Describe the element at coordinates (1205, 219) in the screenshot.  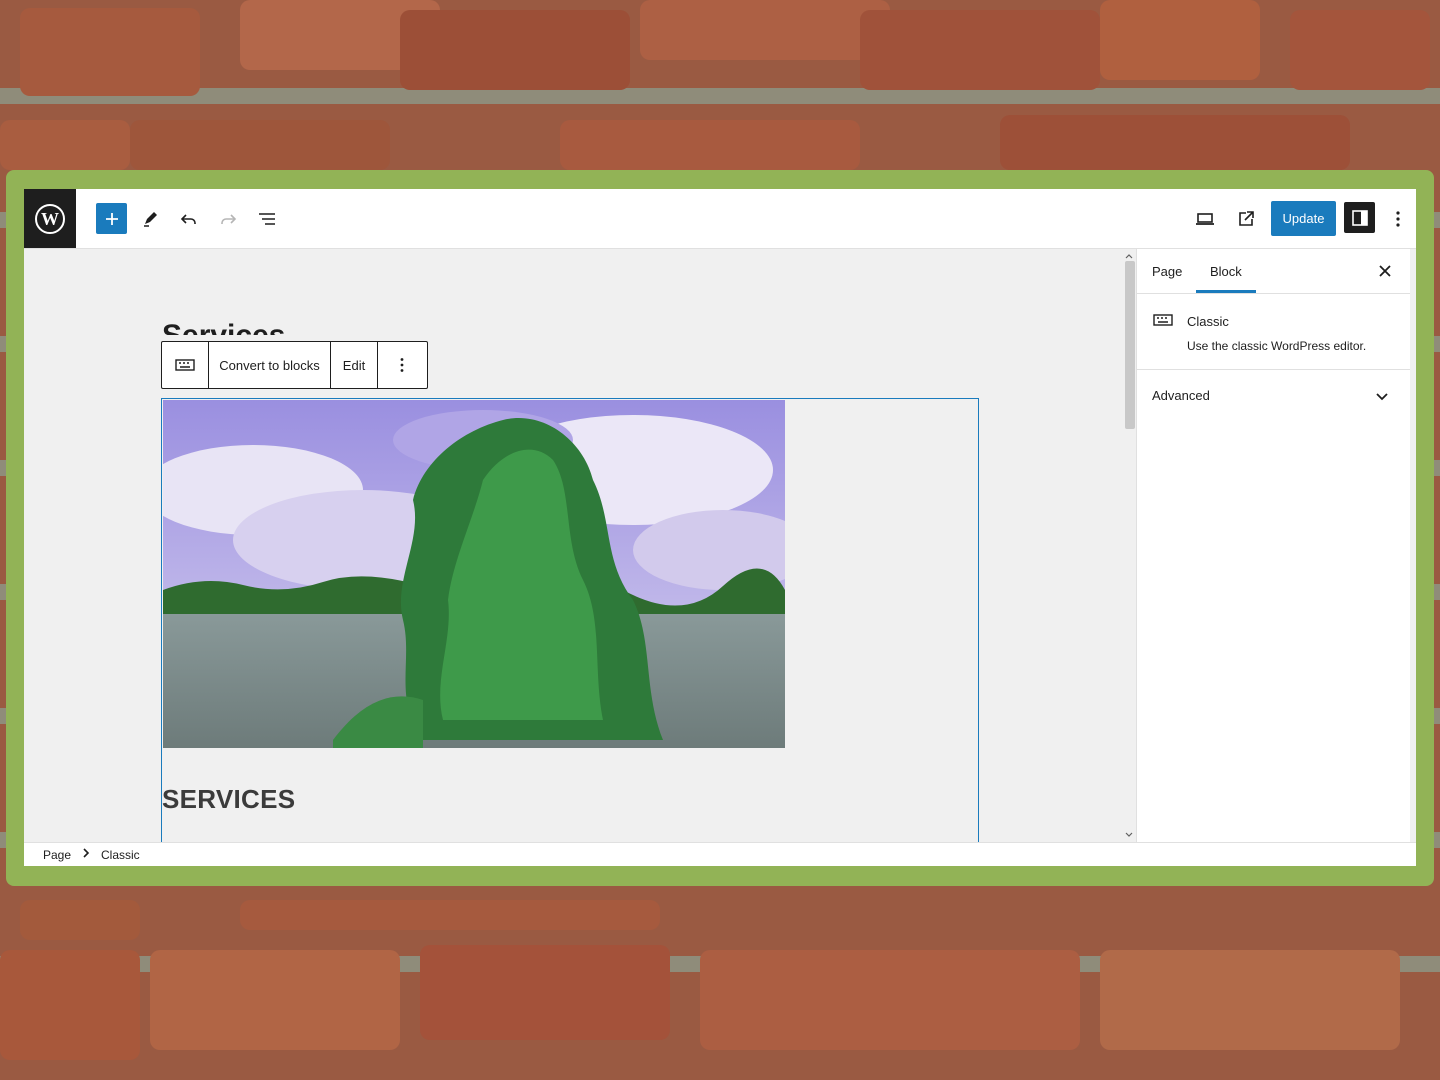
I see `desktop-preview-icon` at that location.